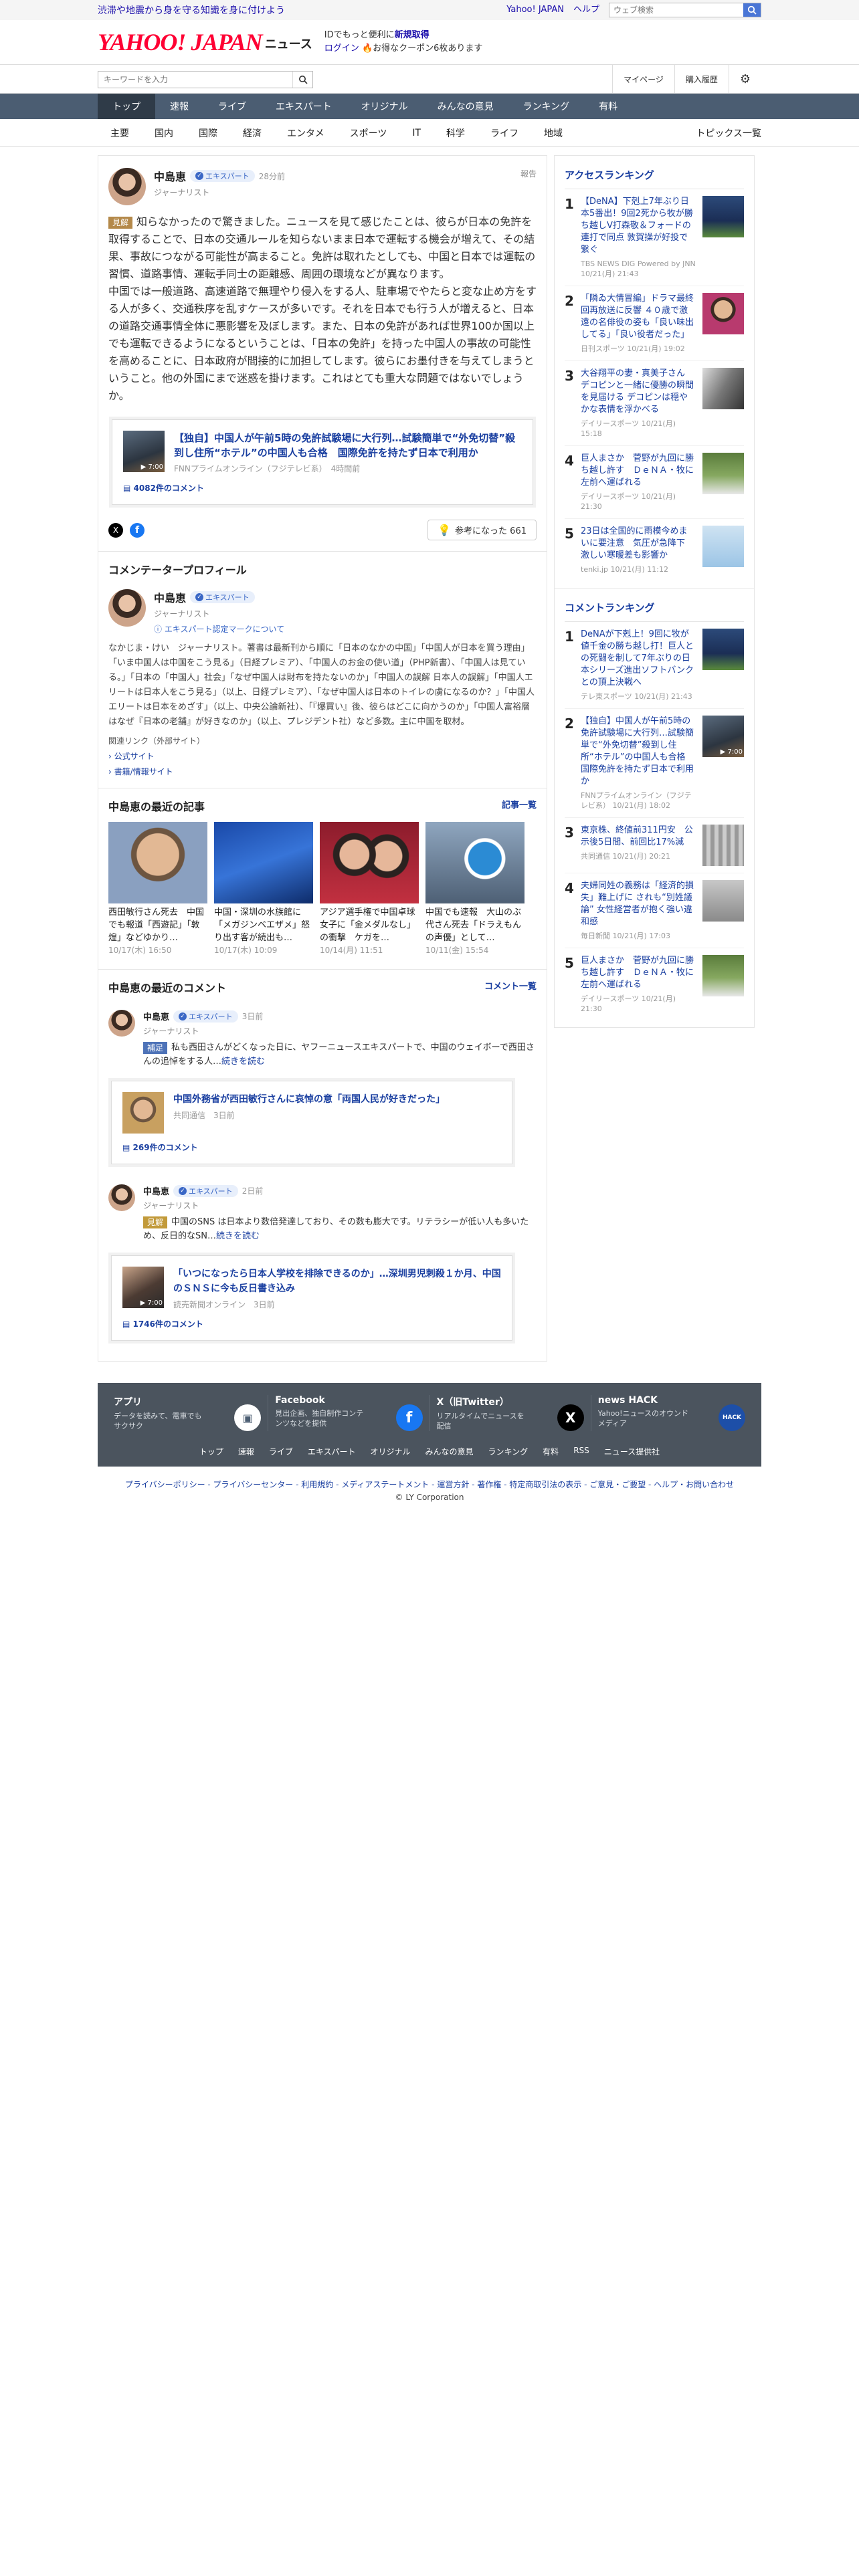  I want to click on register-link: 新規取得, so click(412, 35).